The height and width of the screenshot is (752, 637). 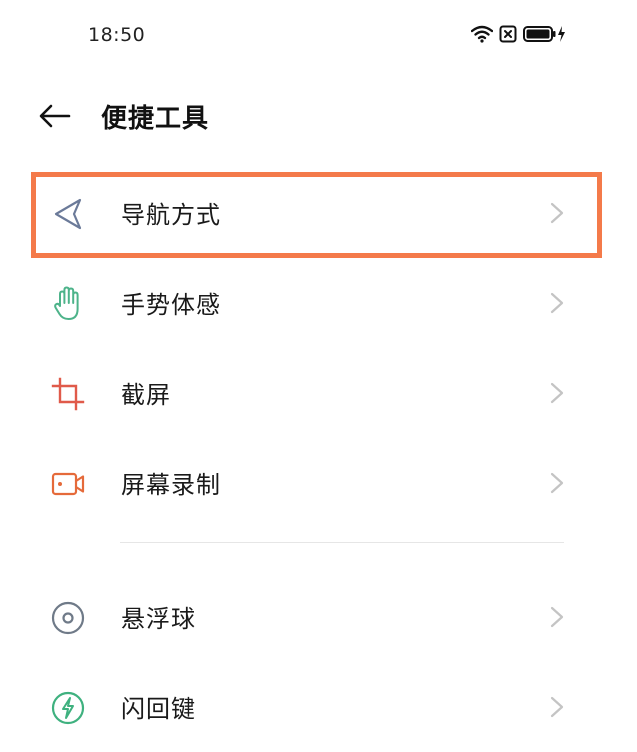 What do you see at coordinates (68, 484) in the screenshot?
I see `video-record-icon` at bounding box center [68, 484].